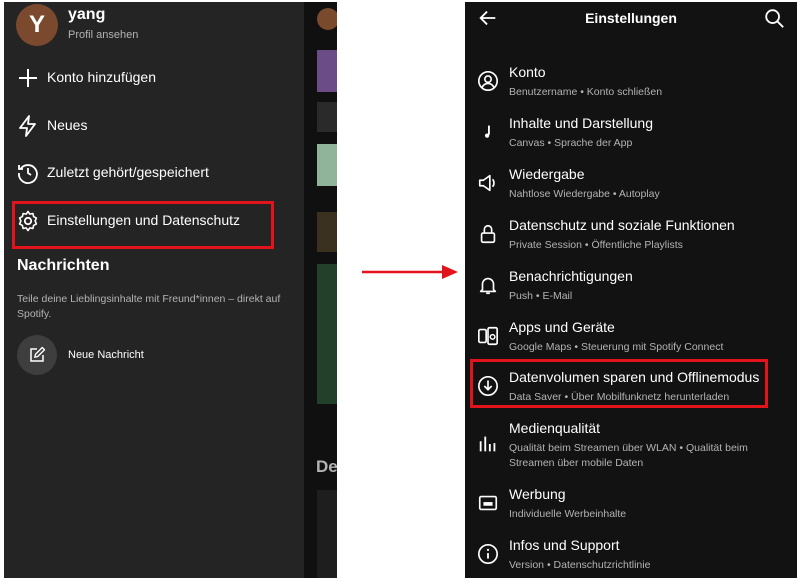 The image size is (800, 583). What do you see at coordinates (28, 173) in the screenshot?
I see `history-icon` at bounding box center [28, 173].